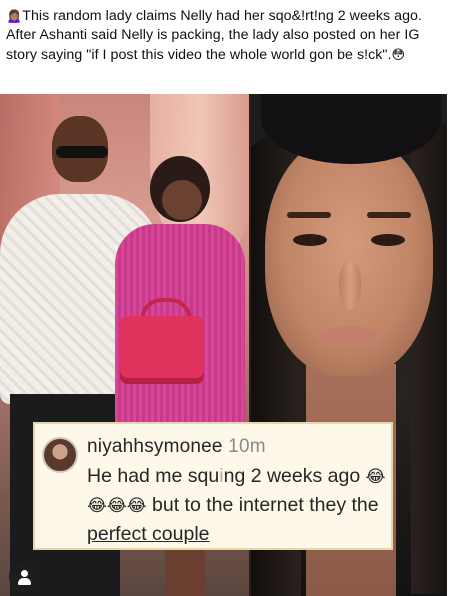 This screenshot has width=451, height=596. I want to click on right-margin, so click(449, 298).